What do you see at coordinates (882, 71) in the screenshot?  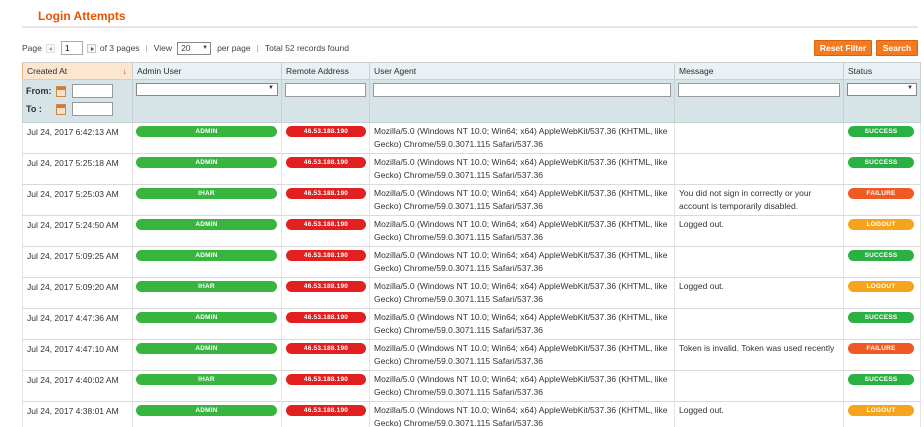 I see `column-header-status: Status` at bounding box center [882, 71].